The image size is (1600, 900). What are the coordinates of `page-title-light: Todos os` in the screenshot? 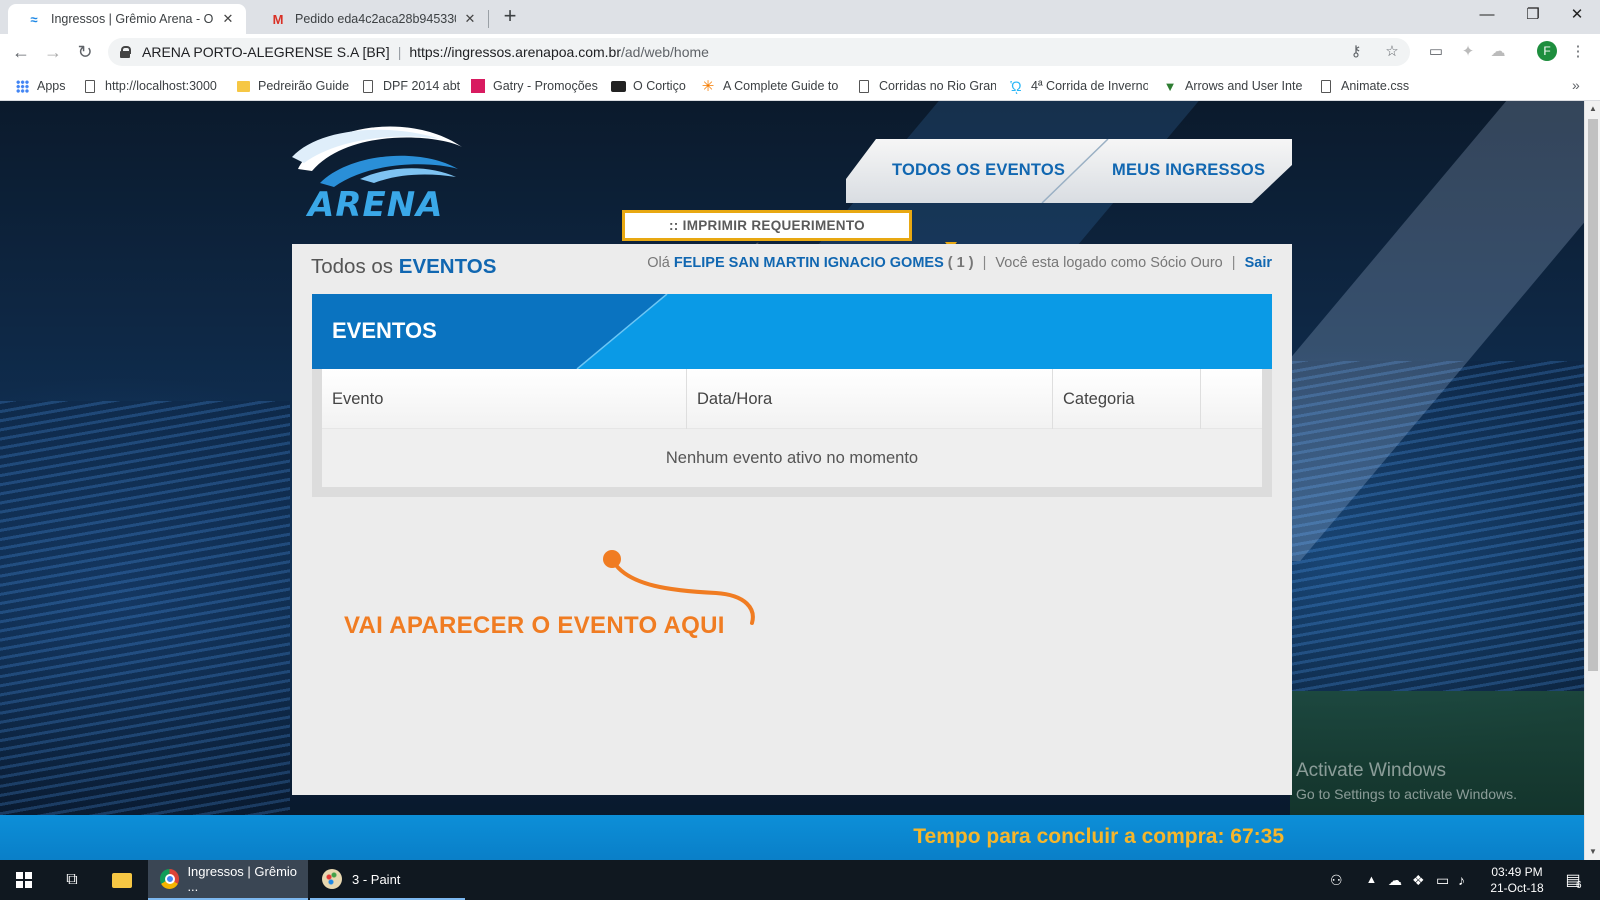 It's located at (352, 266).